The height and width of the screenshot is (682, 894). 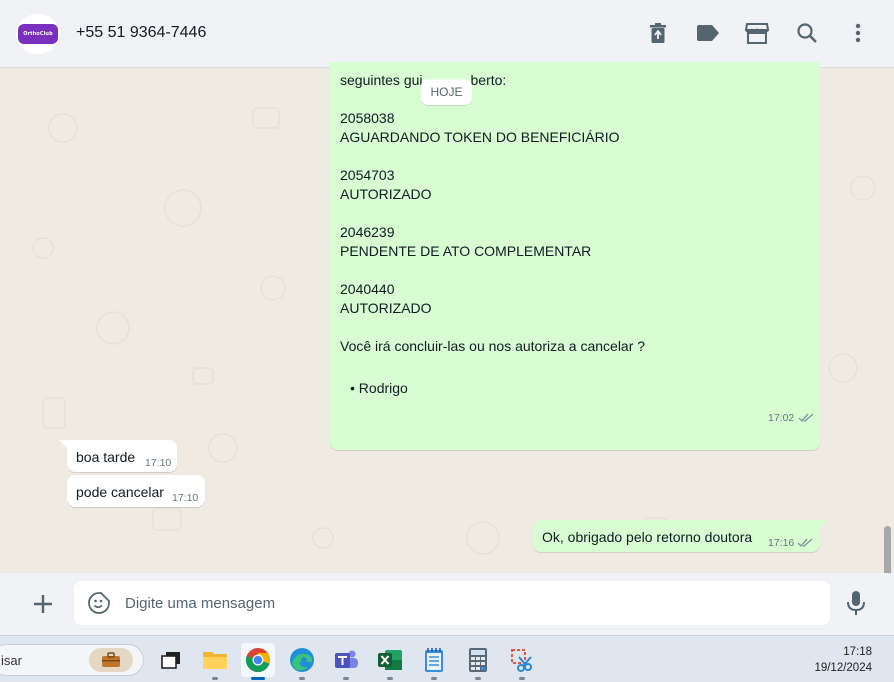 I want to click on message-text: boa tarde, so click(x=106, y=457).